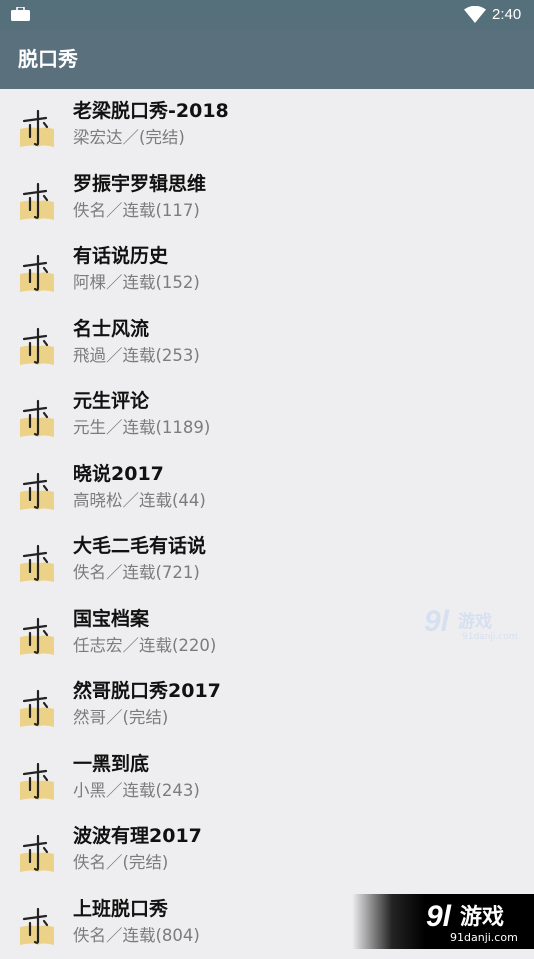  Describe the element at coordinates (484, 937) in the screenshot. I see `banner-site: 91danji.com` at that location.